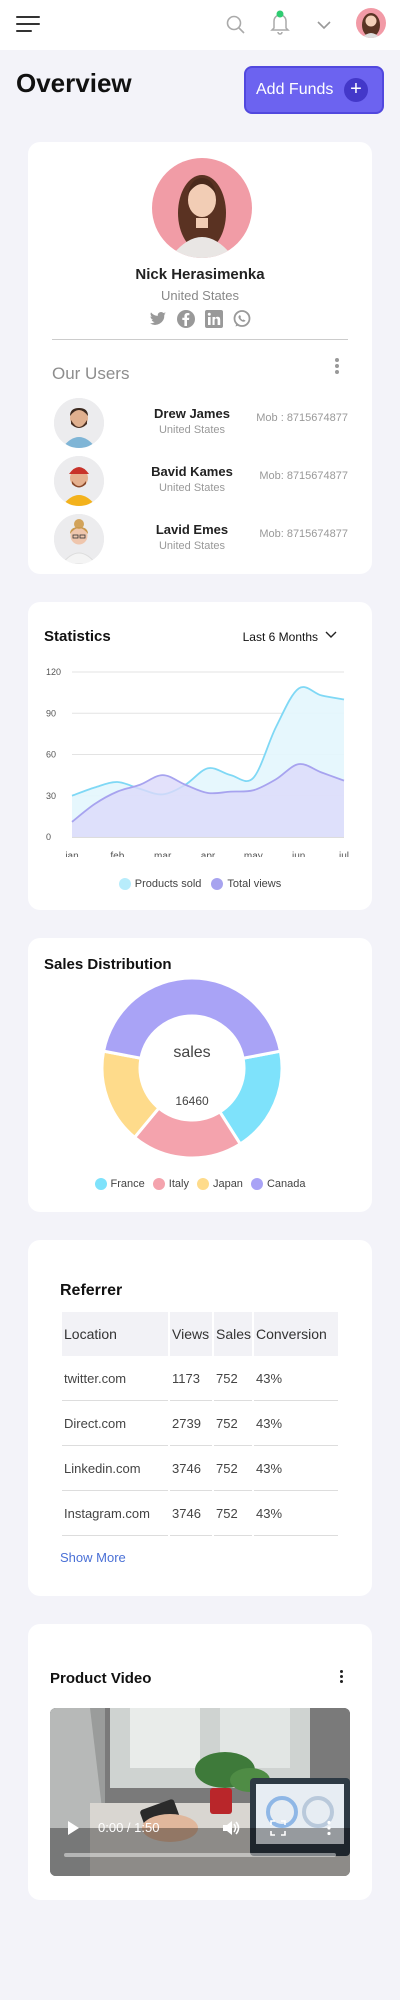 The height and width of the screenshot is (2000, 400). What do you see at coordinates (191, 1423) in the screenshot?
I see `cell-views: 2739` at bounding box center [191, 1423].